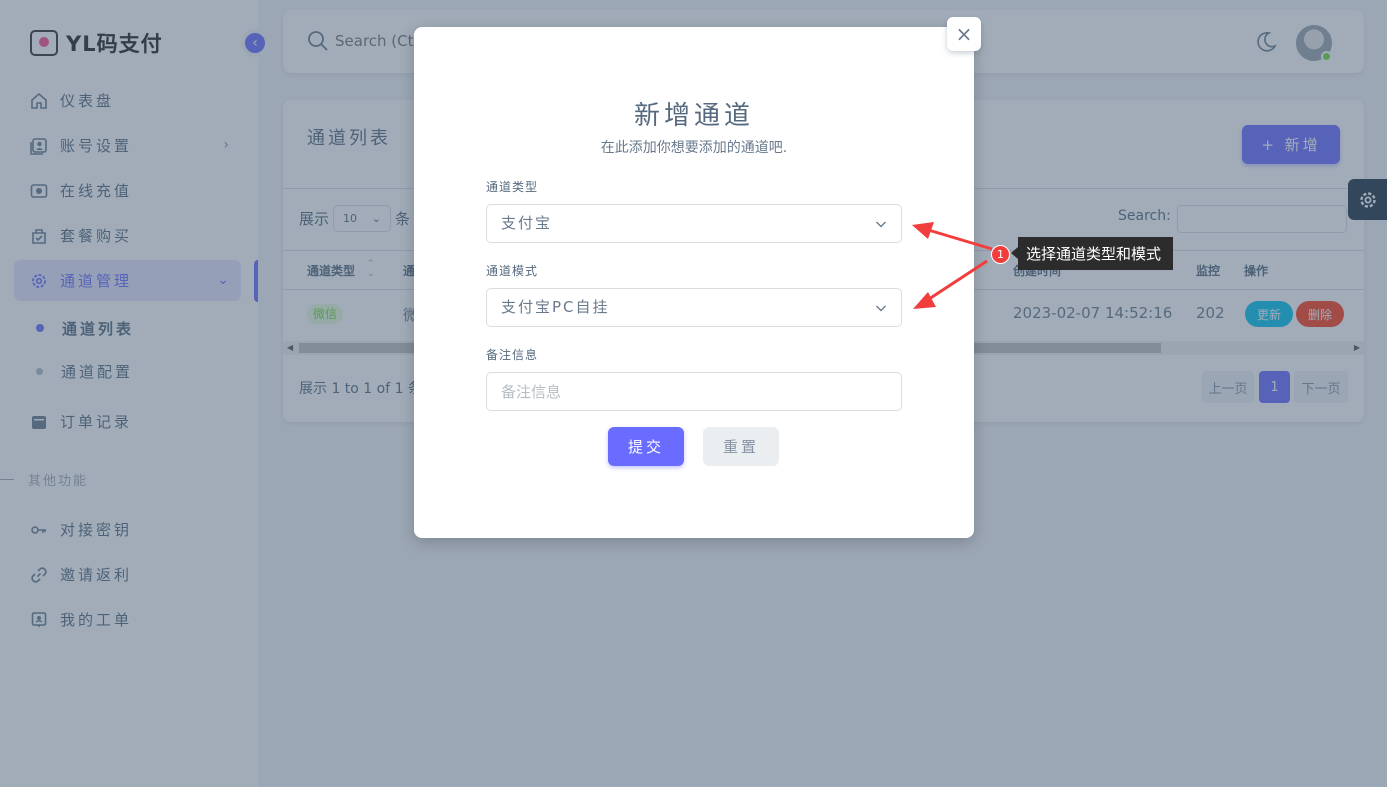 The image size is (1387, 787). I want to click on modal-title: 新增通道, so click(693, 116).